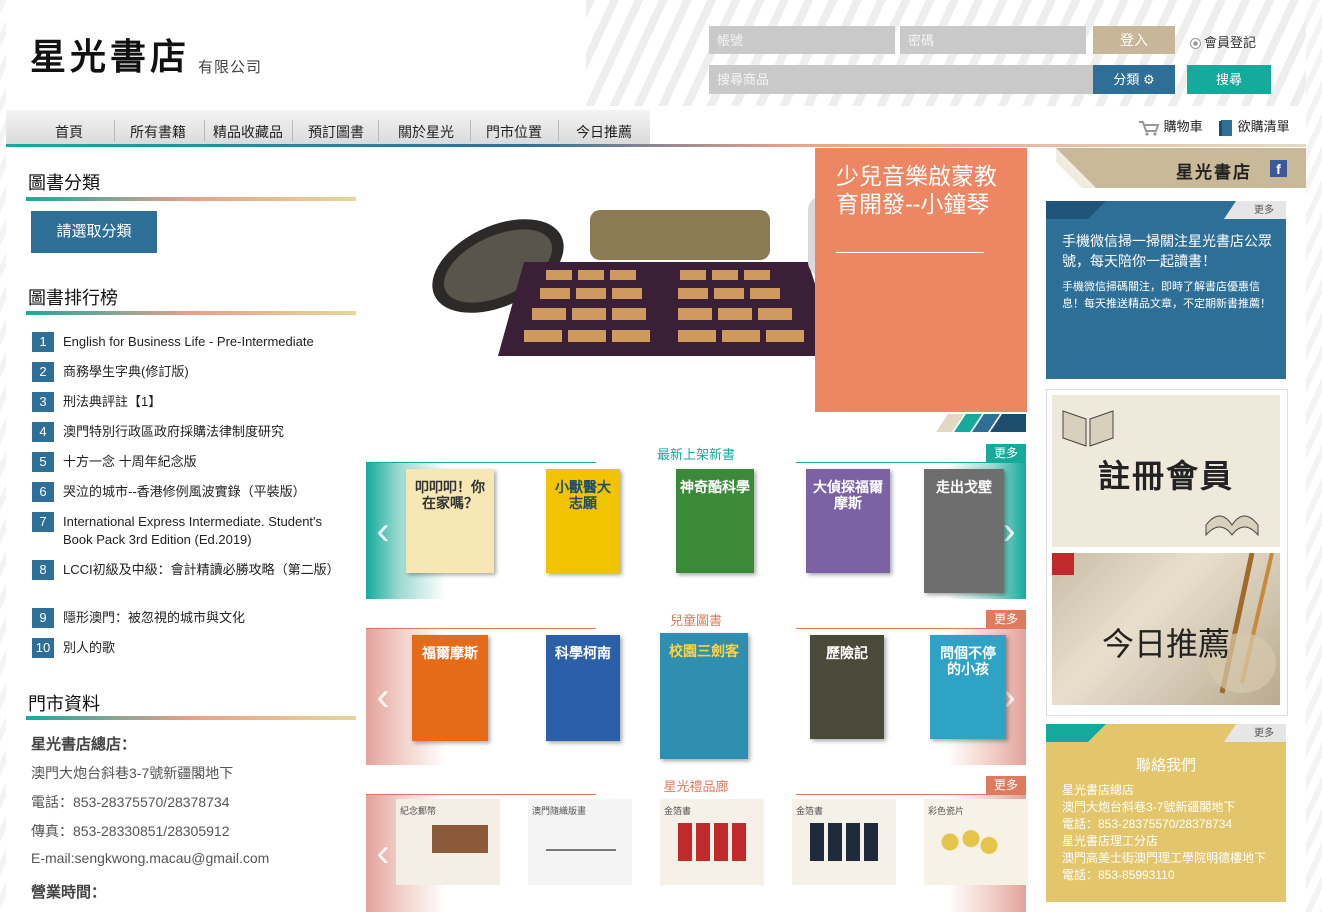  I want to click on banner-title: 少兒音樂啟蒙教育開發--小鐘琴, so click(921, 190).